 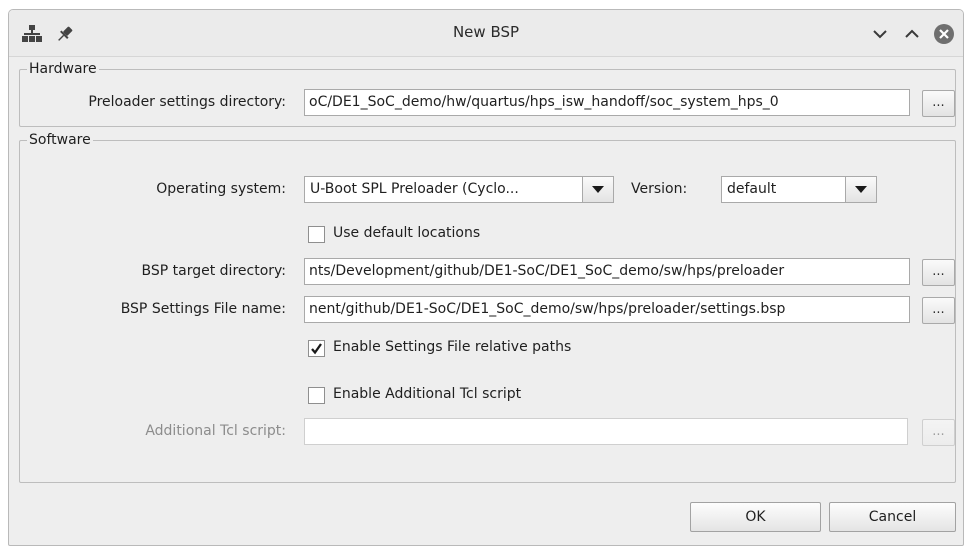 What do you see at coordinates (606, 431) in the screenshot?
I see `additional-tcl-script-field` at bounding box center [606, 431].